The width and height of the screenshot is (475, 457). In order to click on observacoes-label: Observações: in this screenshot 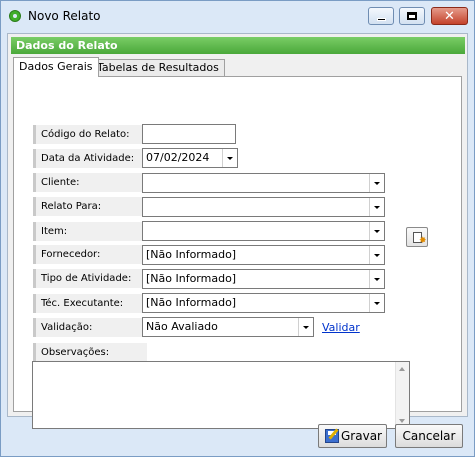, I will do `click(90, 352)`.